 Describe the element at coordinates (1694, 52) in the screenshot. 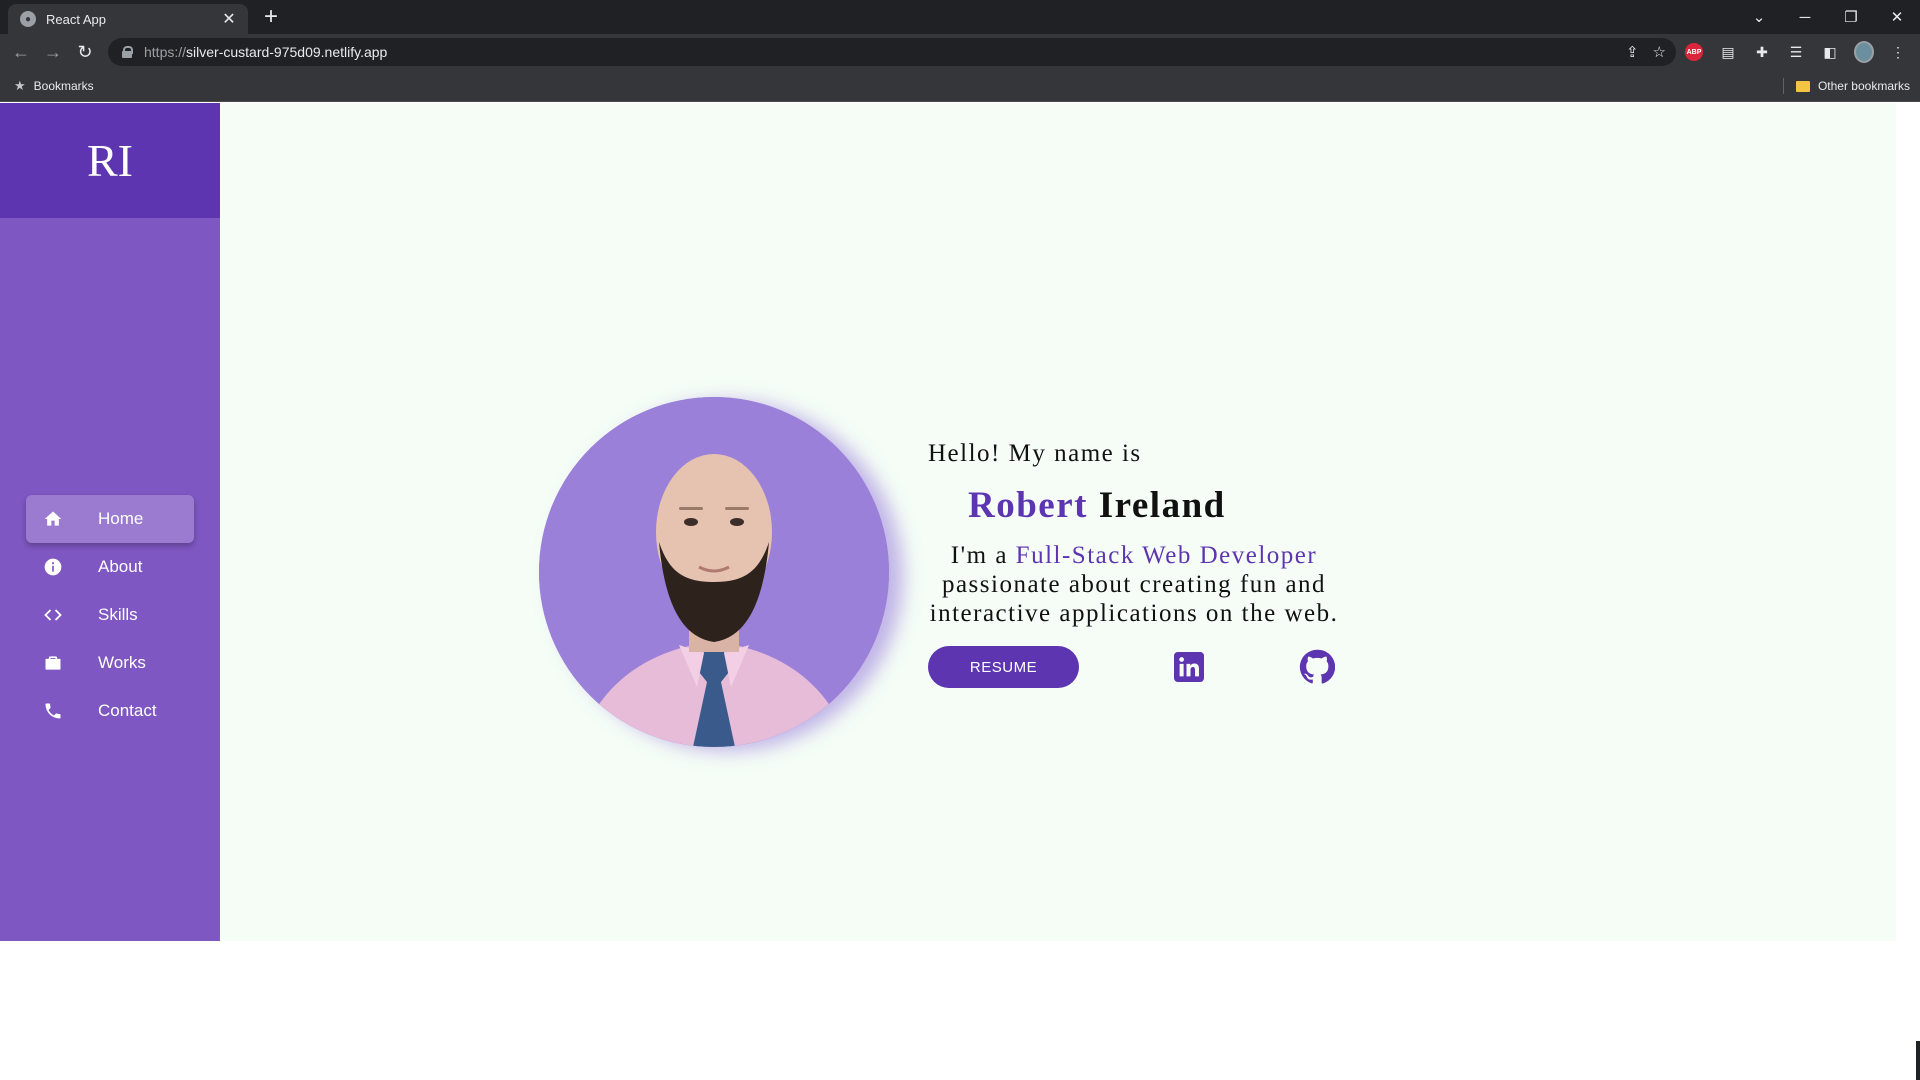

I see `adblock-icon: ABP` at that location.